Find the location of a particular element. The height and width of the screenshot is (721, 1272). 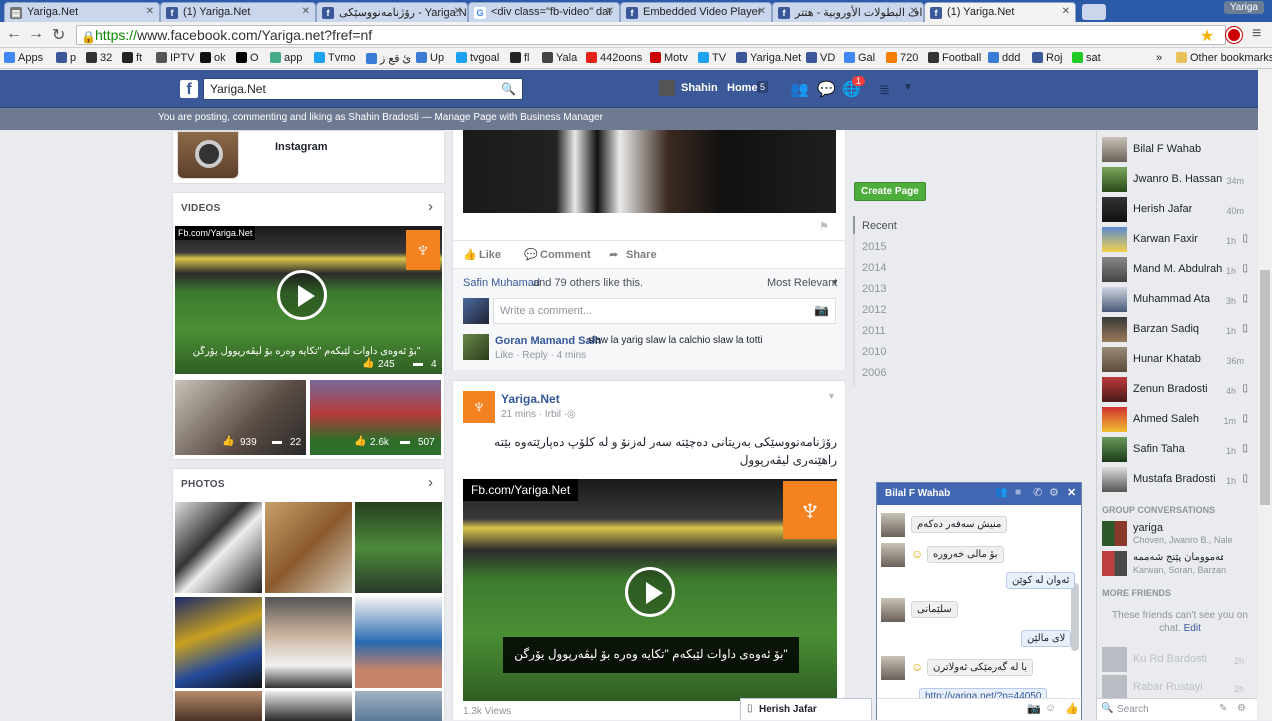

post-meta: 21 mins · Irbil · is located at coordinates (534, 414).